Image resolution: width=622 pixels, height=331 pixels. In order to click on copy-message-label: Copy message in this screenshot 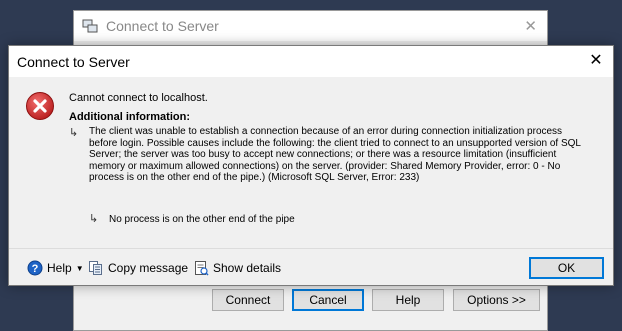, I will do `click(148, 268)`.